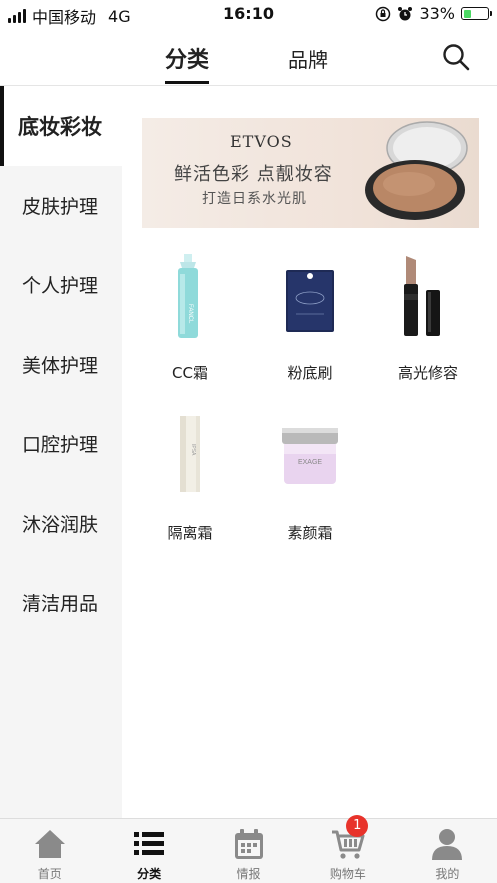  Describe the element at coordinates (61, 126) in the screenshot. I see `sidebar-item-makeup: 底妆彩妆` at that location.